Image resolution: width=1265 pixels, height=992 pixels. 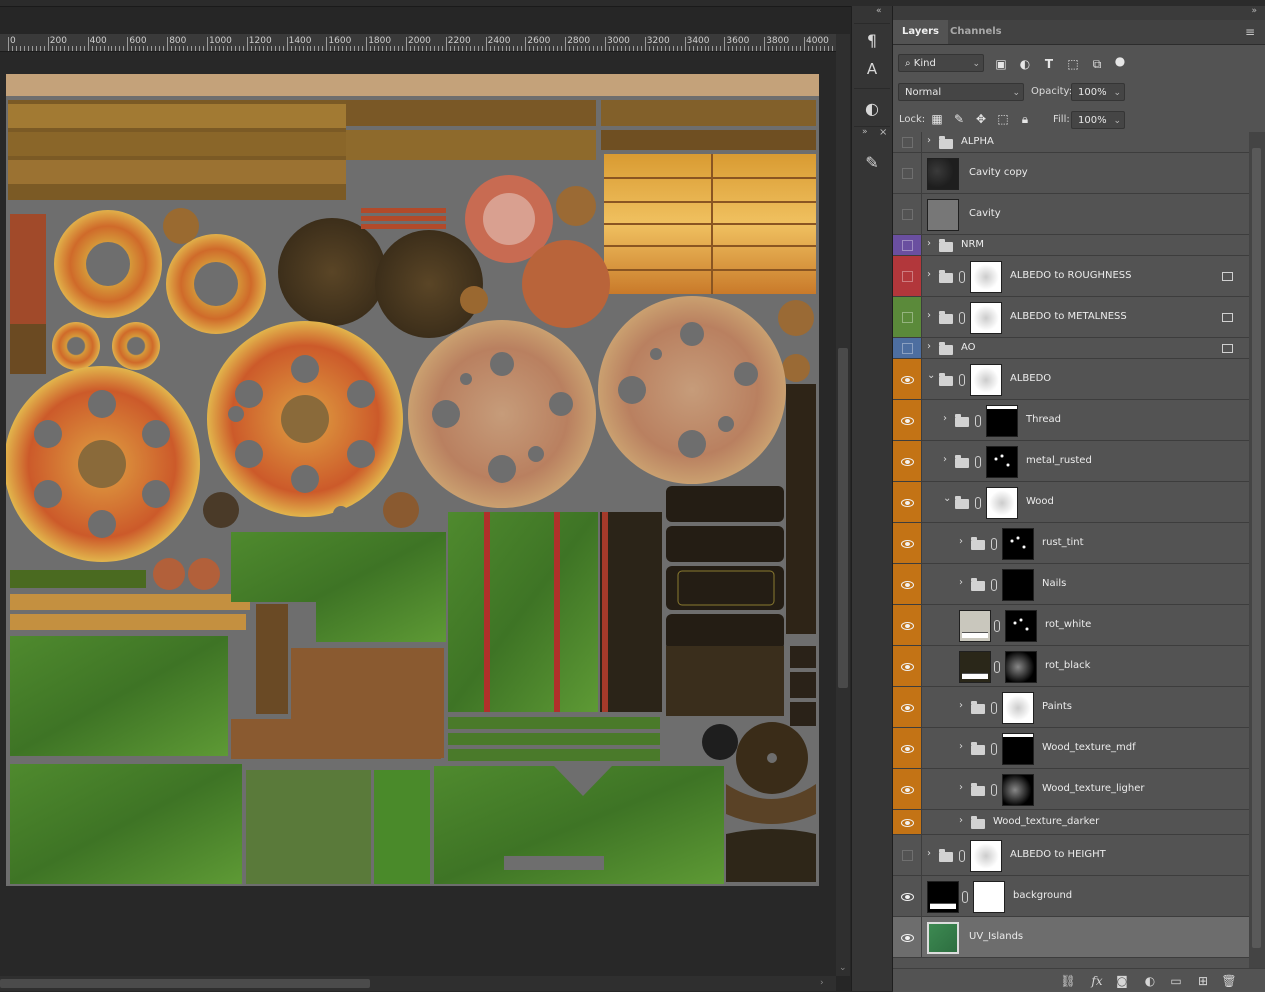 I want to click on new-adjustment-icon: ◐, so click(x=1150, y=981).